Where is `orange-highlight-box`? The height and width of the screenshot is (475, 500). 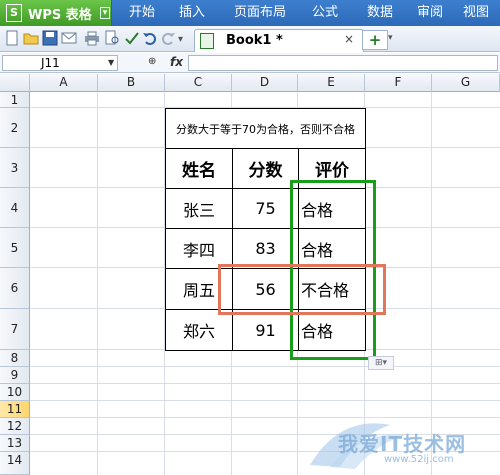 orange-highlight-box is located at coordinates (302, 289).